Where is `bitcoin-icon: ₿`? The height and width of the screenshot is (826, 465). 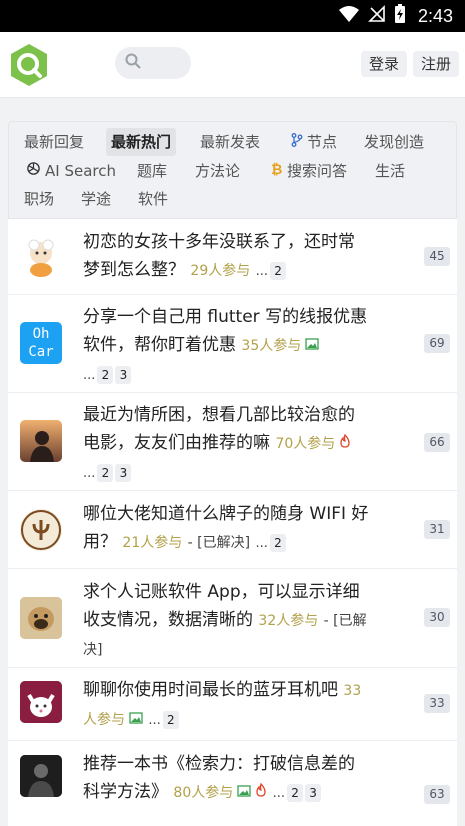
bitcoin-icon: ₿ is located at coordinates (276, 171).